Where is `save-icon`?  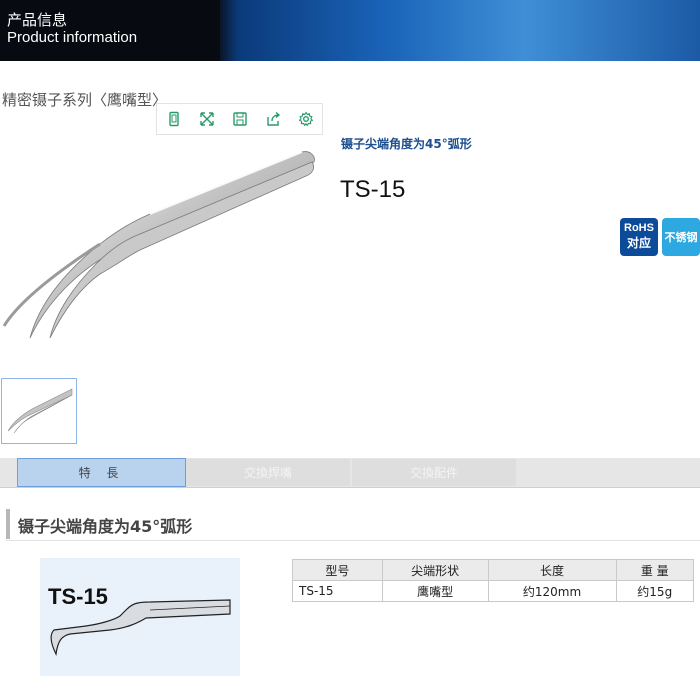 save-icon is located at coordinates (239, 119).